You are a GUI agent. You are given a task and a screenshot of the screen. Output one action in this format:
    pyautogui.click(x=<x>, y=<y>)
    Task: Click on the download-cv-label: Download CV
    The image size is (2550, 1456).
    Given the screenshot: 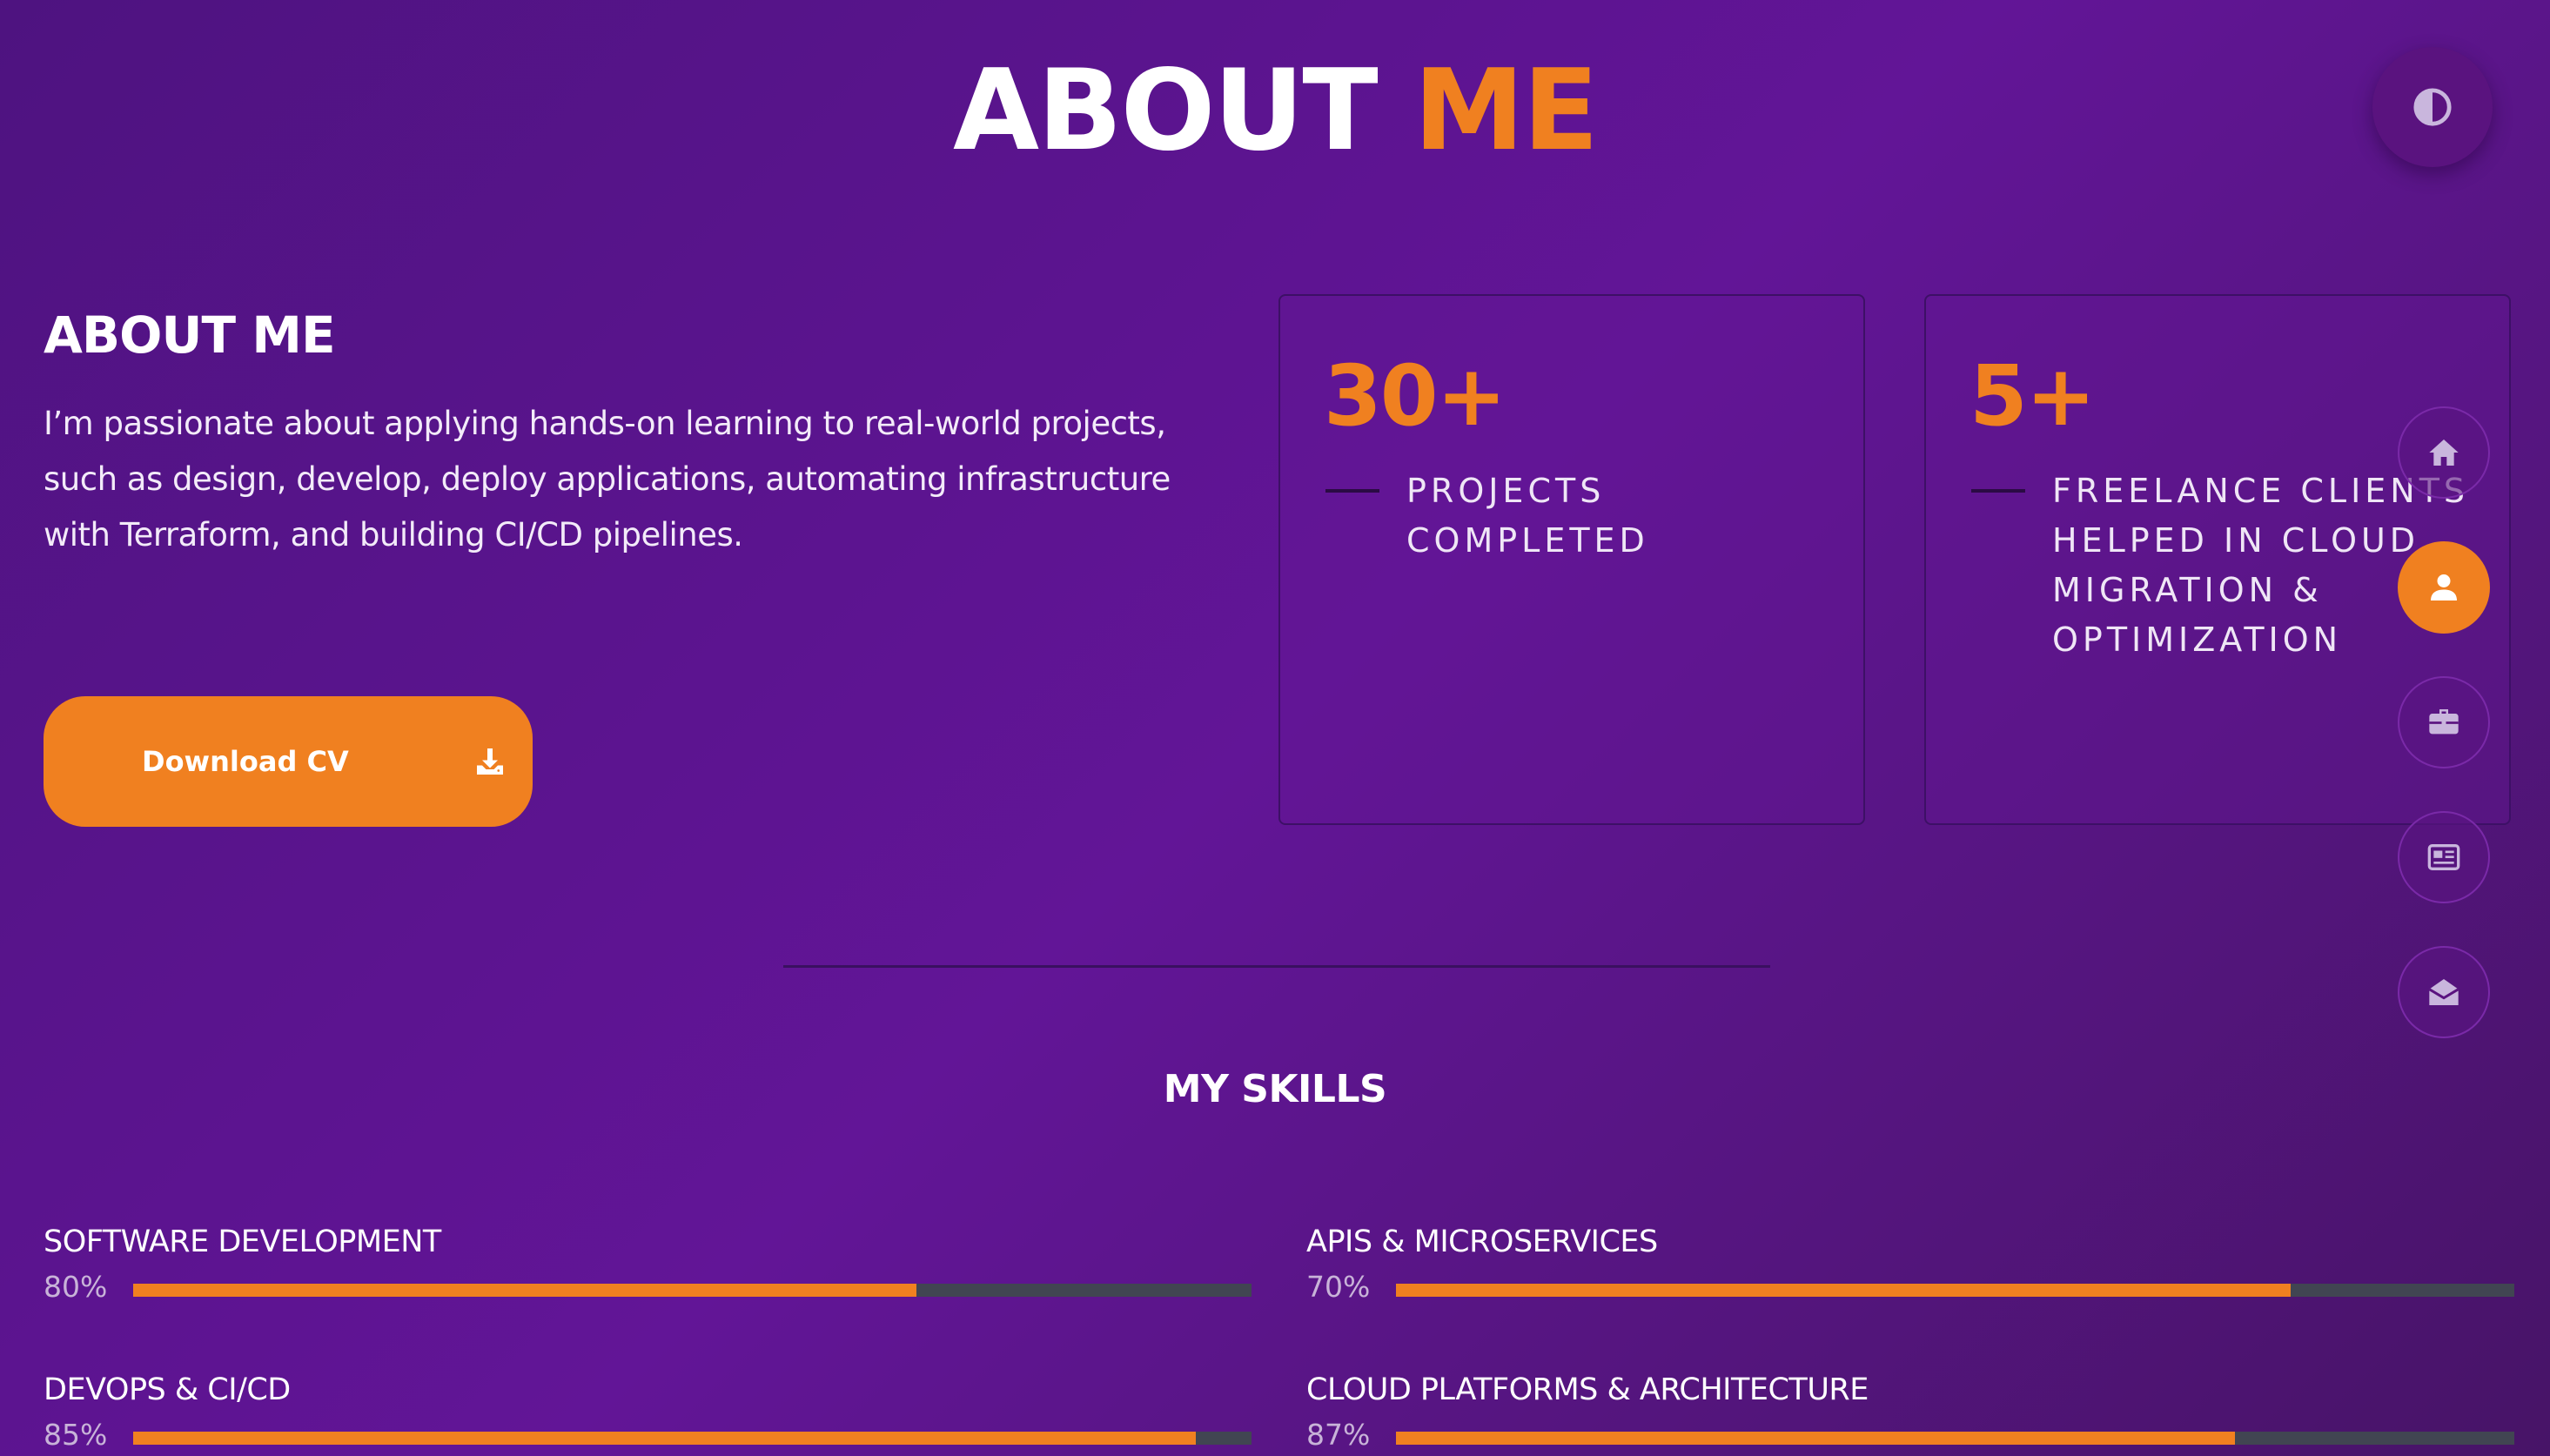 What is the action you would take?
    pyautogui.click(x=245, y=761)
    